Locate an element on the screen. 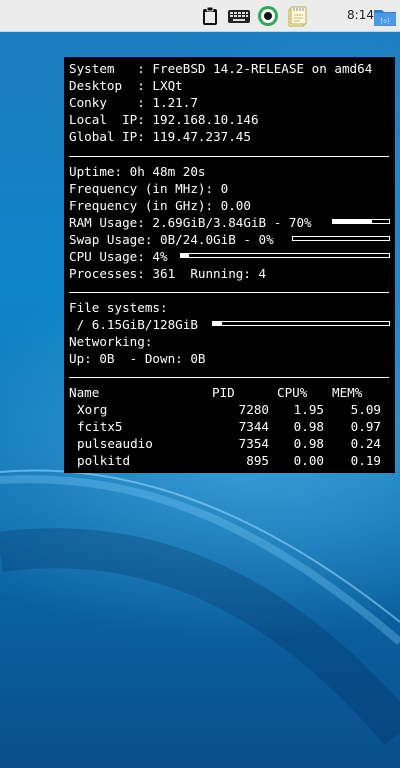 The height and width of the screenshot is (768, 400). process-name: polkitd is located at coordinates (104, 460).